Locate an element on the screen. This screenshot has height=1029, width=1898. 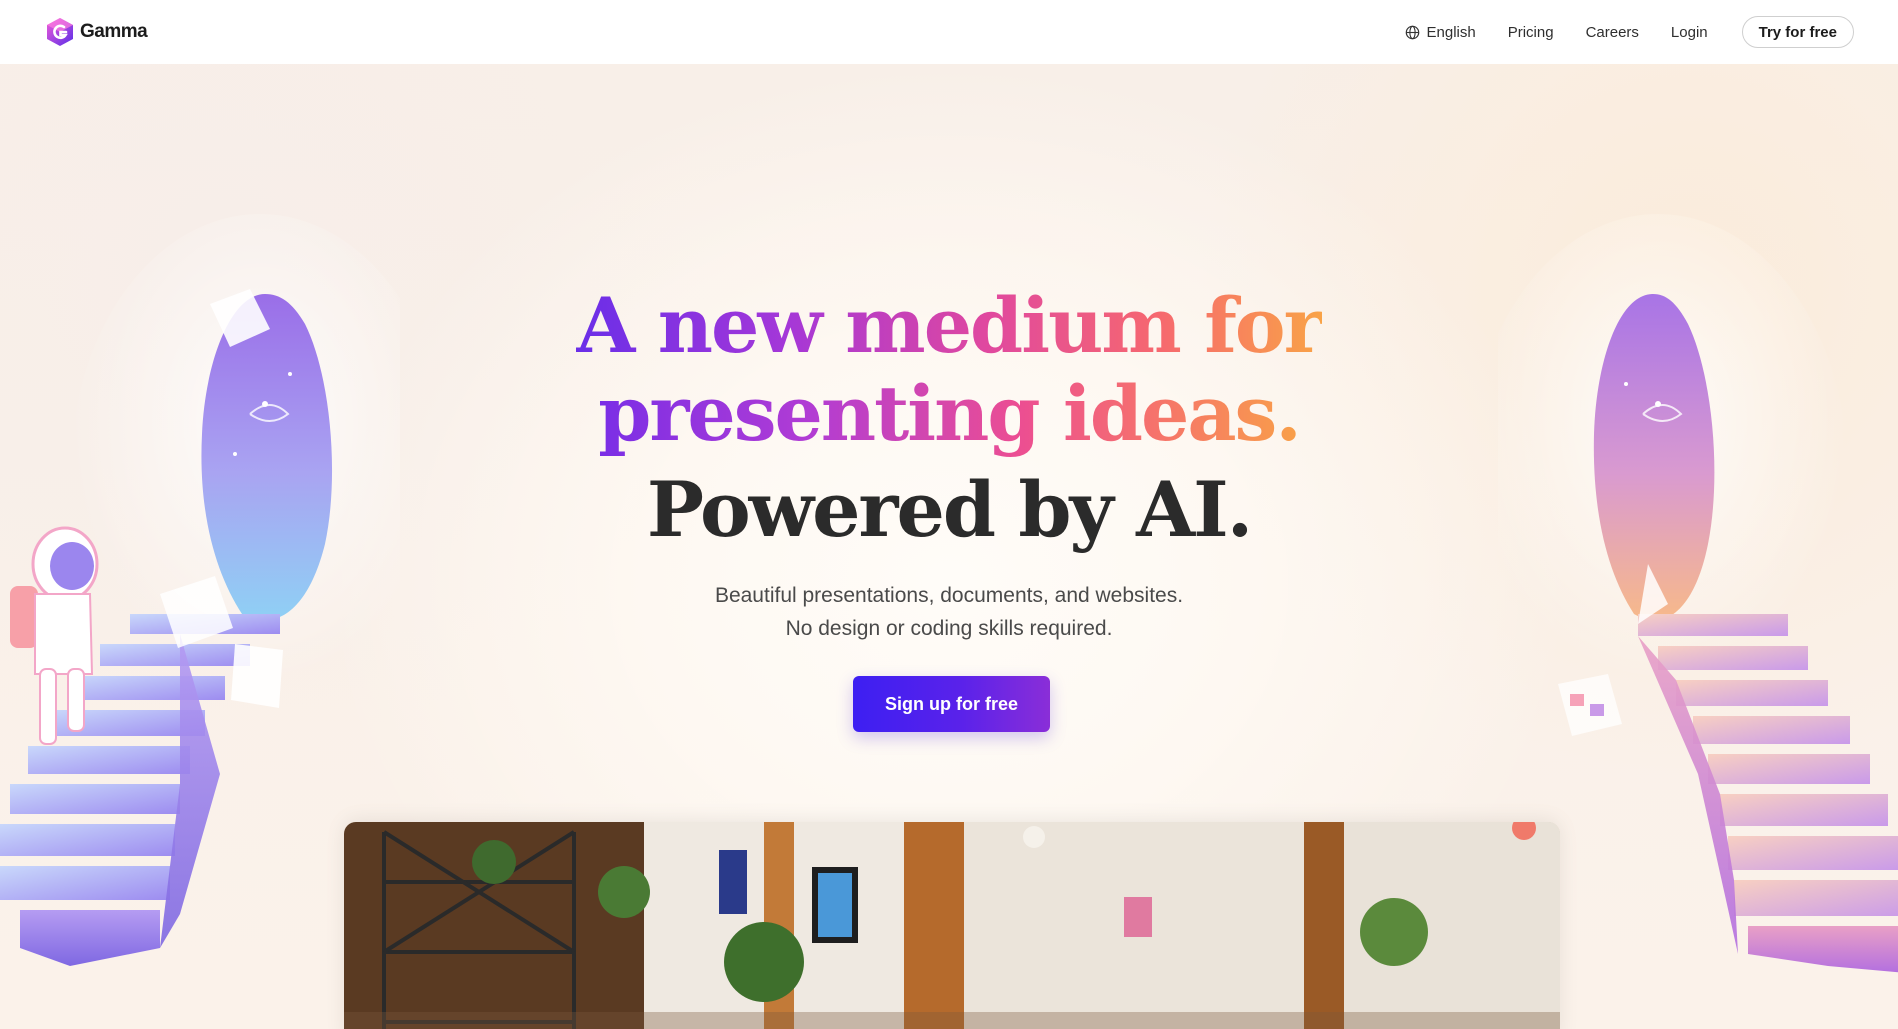
hero-headline-line2: presenting ideas. is located at coordinates (949, 414).